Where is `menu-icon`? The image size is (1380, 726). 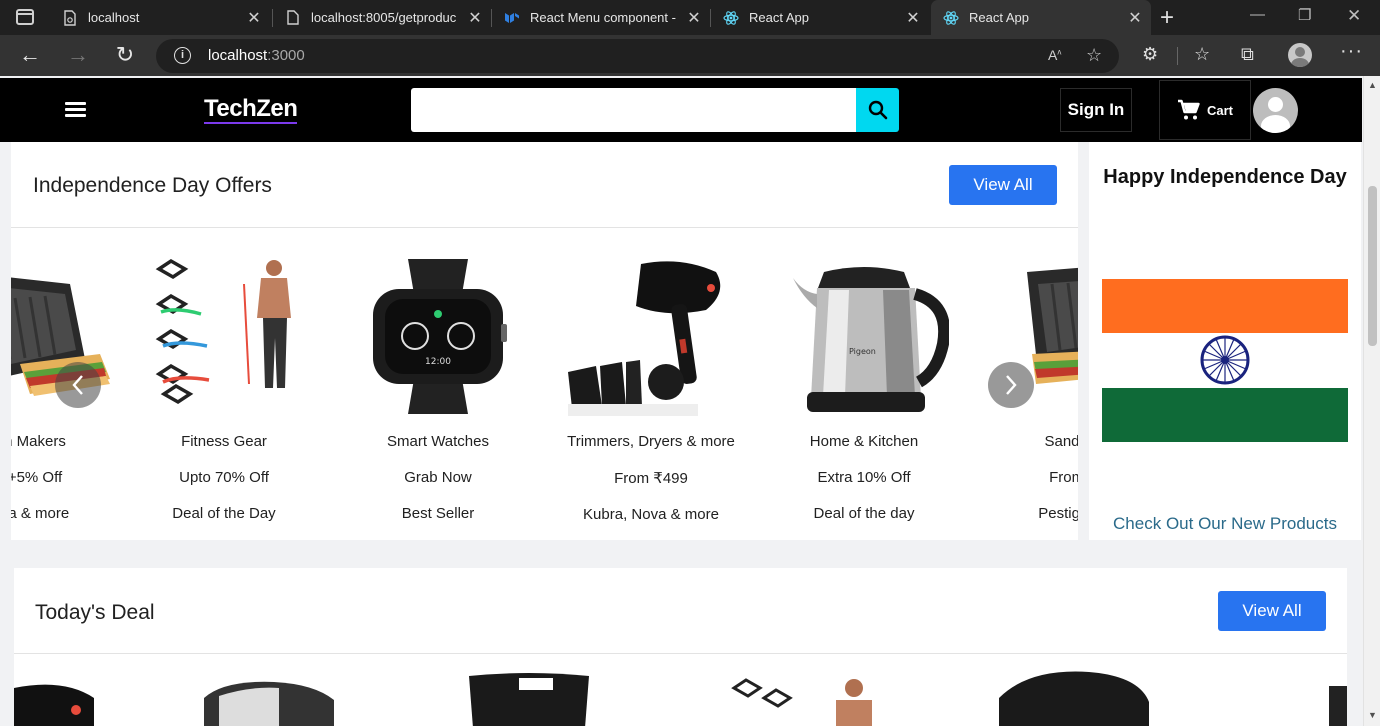 menu-icon is located at coordinates (75, 110).